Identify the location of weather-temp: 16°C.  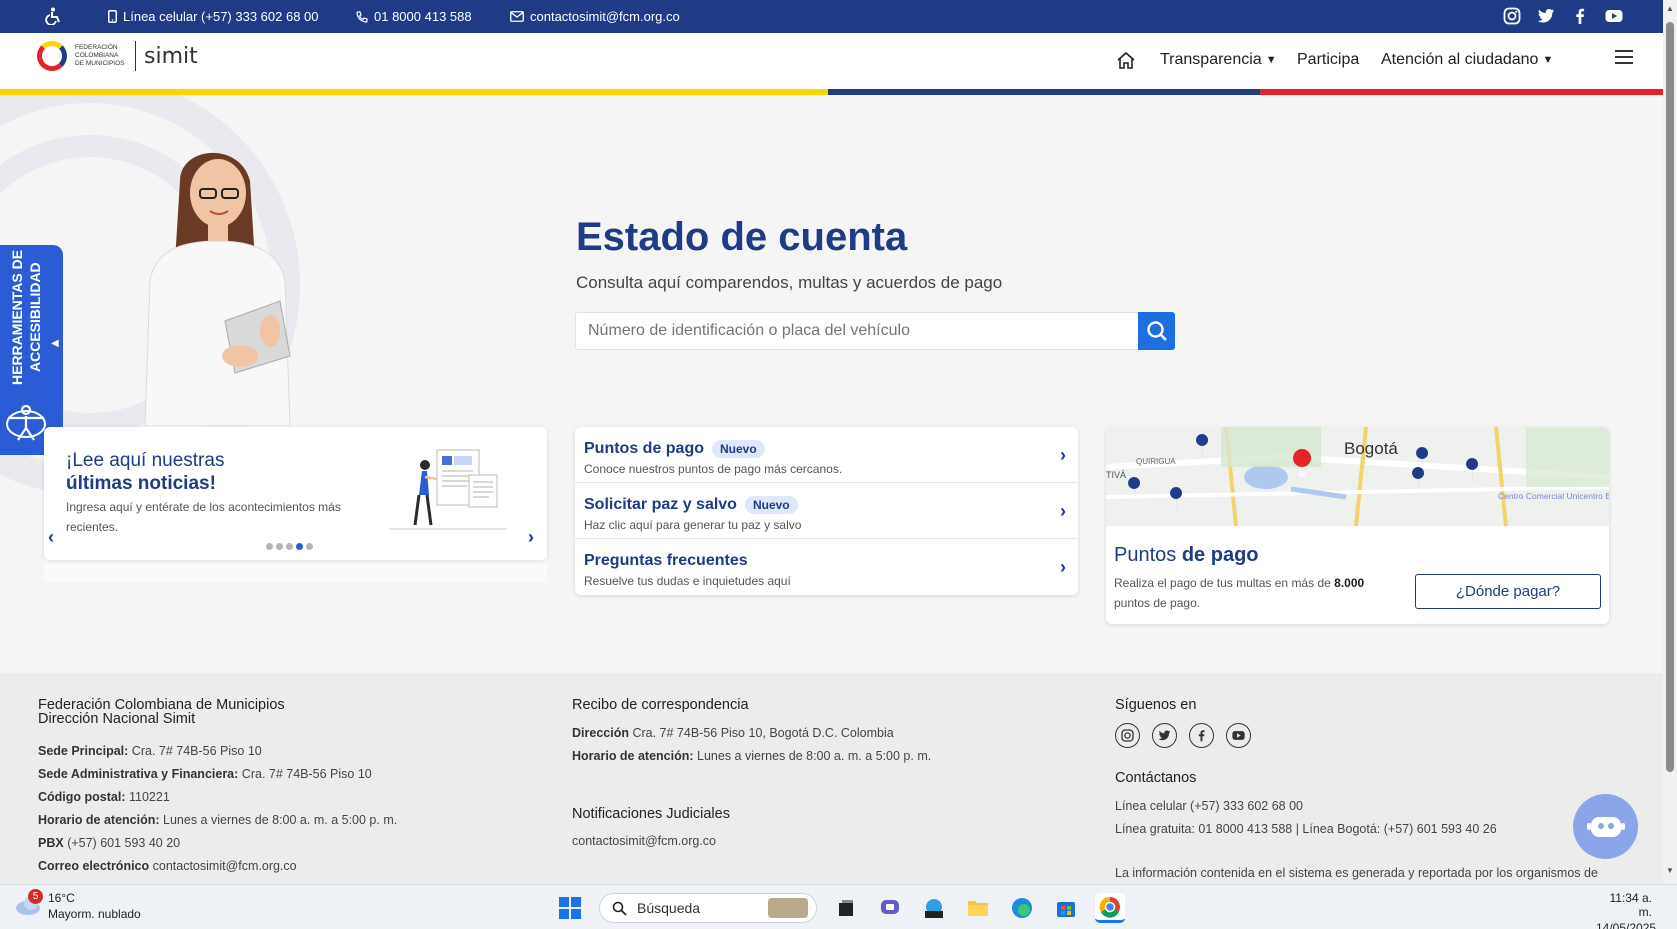
(61, 898).